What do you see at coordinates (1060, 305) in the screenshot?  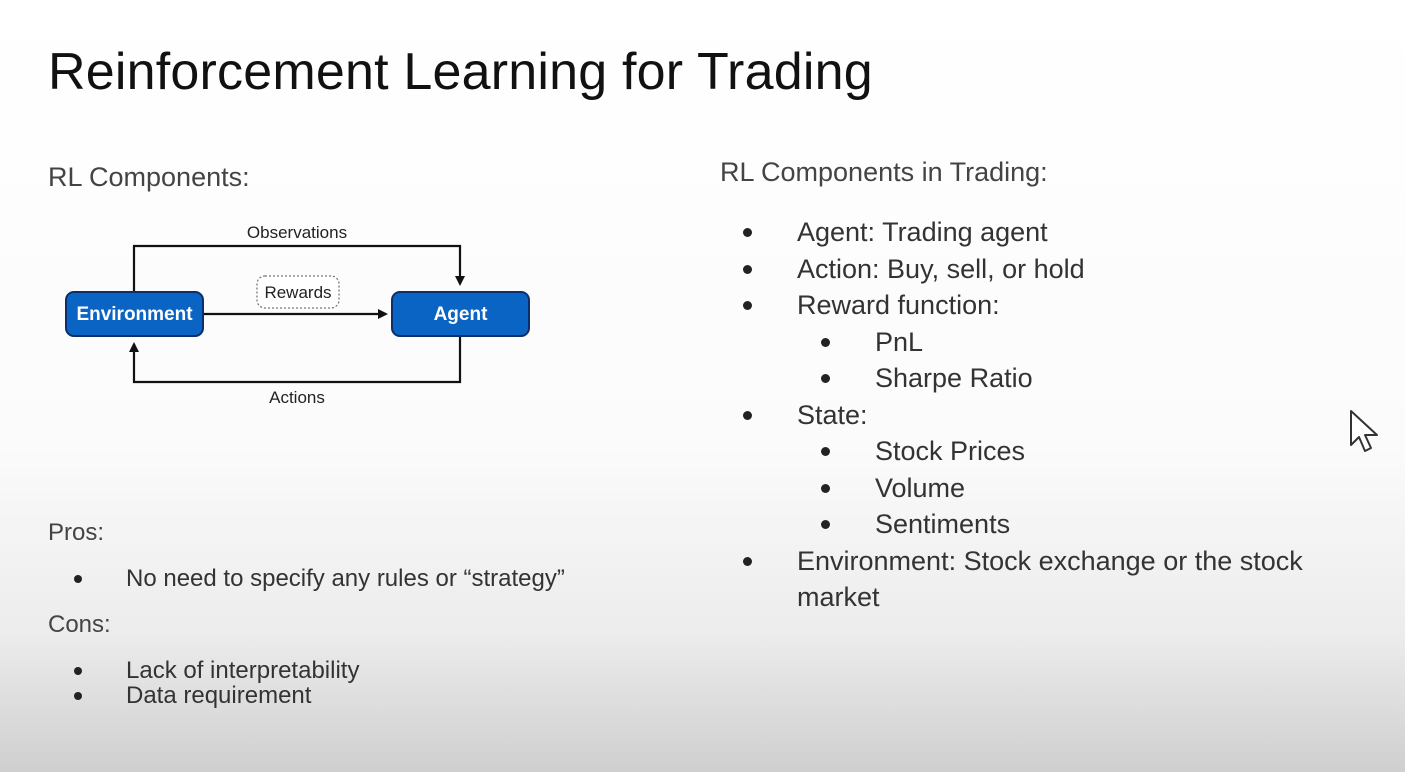 I see `list-item: Reward function:` at bounding box center [1060, 305].